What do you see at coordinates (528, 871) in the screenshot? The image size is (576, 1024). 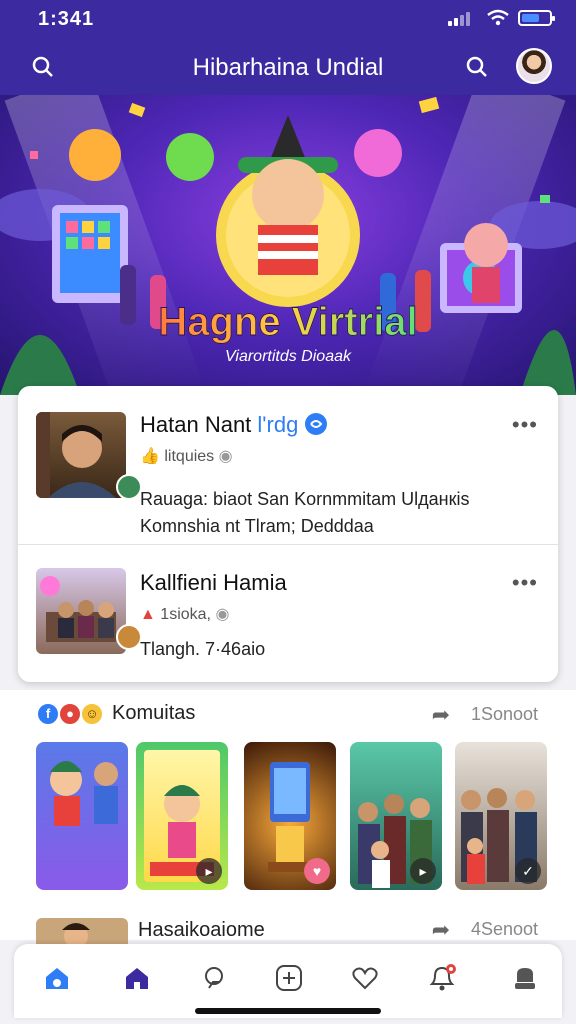 I see `check-icon: ✓` at bounding box center [528, 871].